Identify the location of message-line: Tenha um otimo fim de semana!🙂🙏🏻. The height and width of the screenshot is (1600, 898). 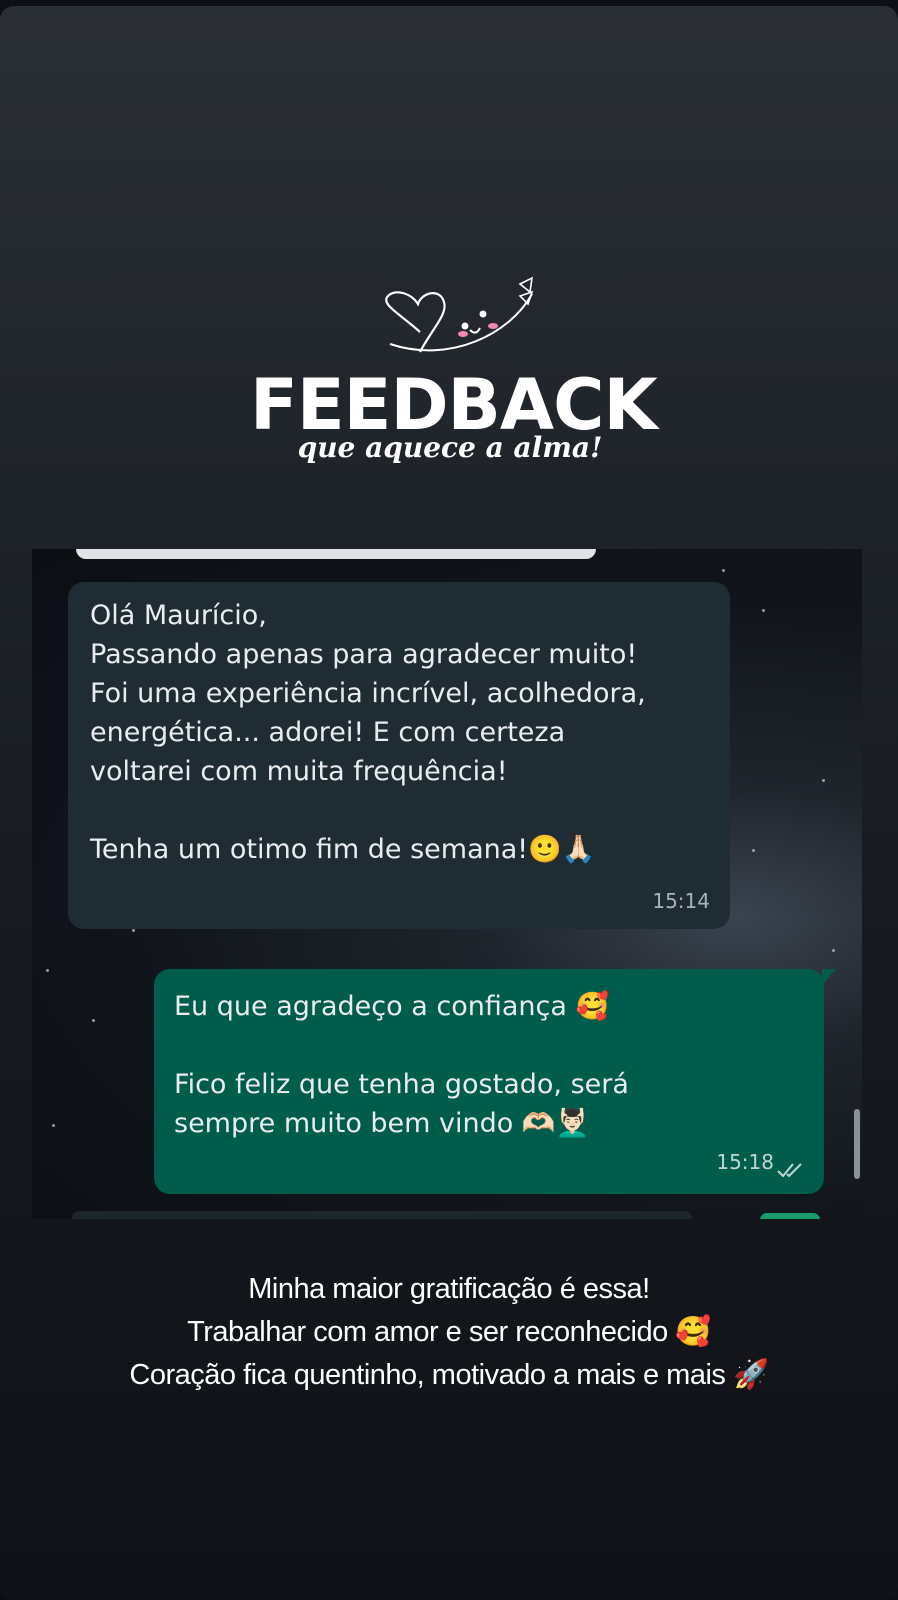
(343, 849).